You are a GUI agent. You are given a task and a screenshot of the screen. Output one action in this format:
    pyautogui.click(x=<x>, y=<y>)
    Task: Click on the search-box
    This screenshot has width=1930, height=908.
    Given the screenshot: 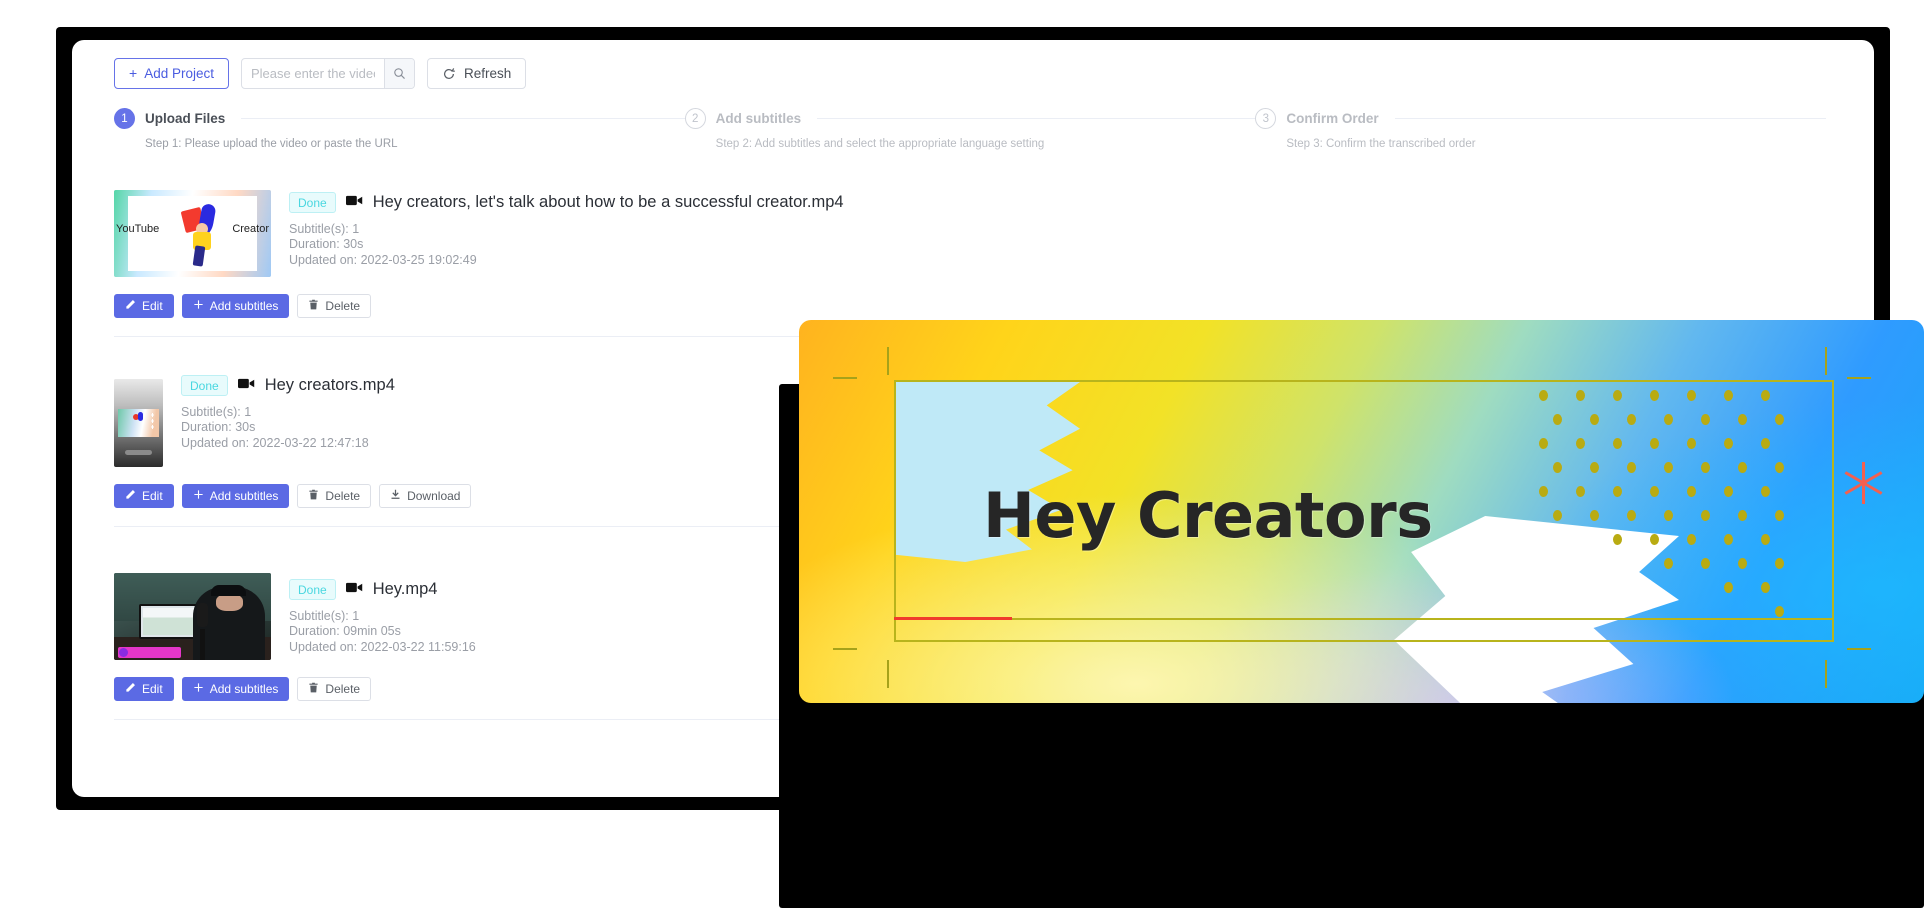 What is the action you would take?
    pyautogui.click(x=327, y=73)
    